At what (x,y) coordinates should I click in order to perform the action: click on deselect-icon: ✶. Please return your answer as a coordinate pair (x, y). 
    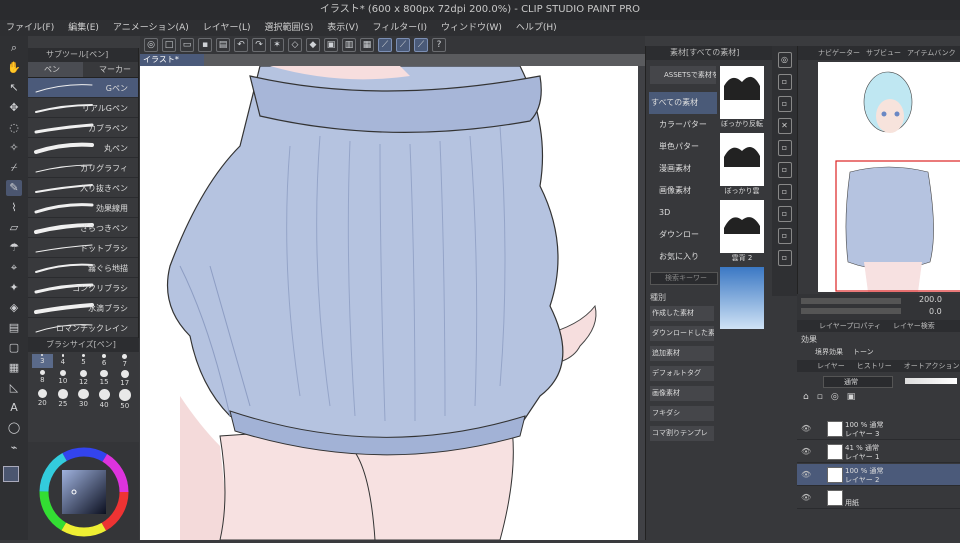
    Looking at the image, I should click on (277, 45).